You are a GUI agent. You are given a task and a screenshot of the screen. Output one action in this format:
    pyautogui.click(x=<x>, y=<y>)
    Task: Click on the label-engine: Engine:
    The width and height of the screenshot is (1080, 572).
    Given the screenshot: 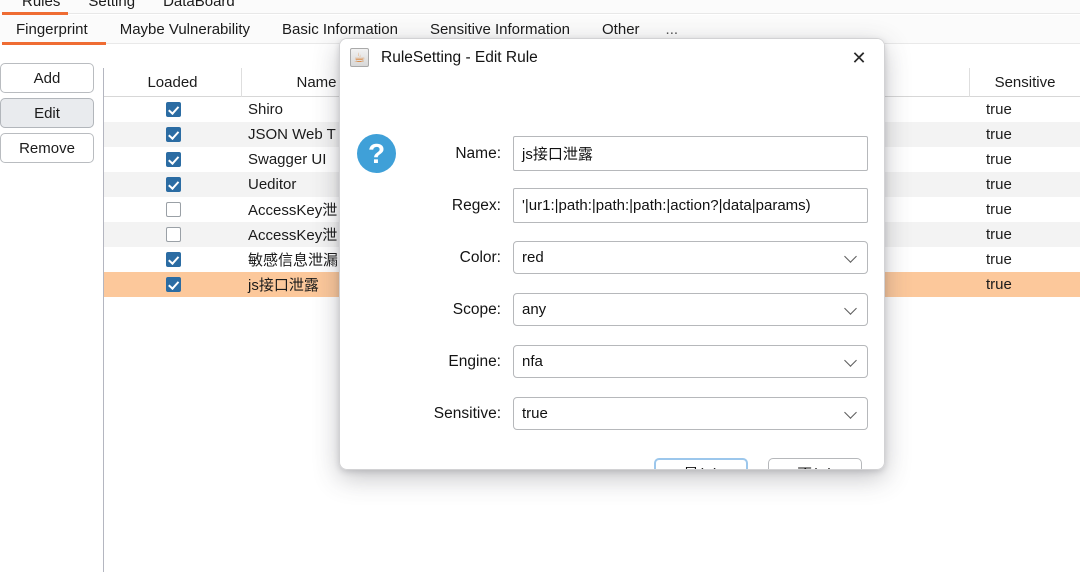 What is the action you would take?
    pyautogui.click(x=474, y=361)
    